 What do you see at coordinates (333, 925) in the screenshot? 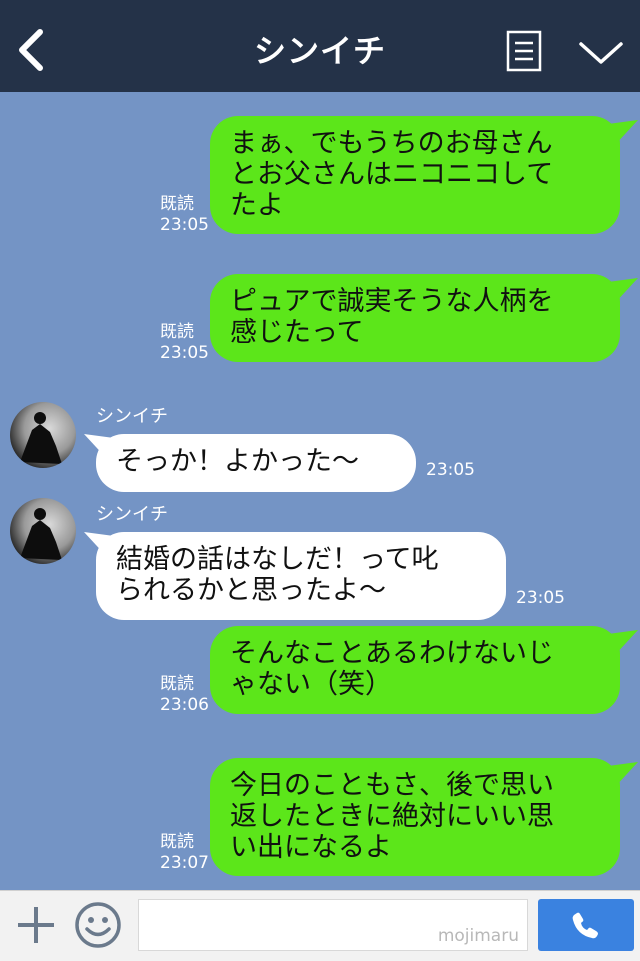
I see `message-input: mojimaru` at bounding box center [333, 925].